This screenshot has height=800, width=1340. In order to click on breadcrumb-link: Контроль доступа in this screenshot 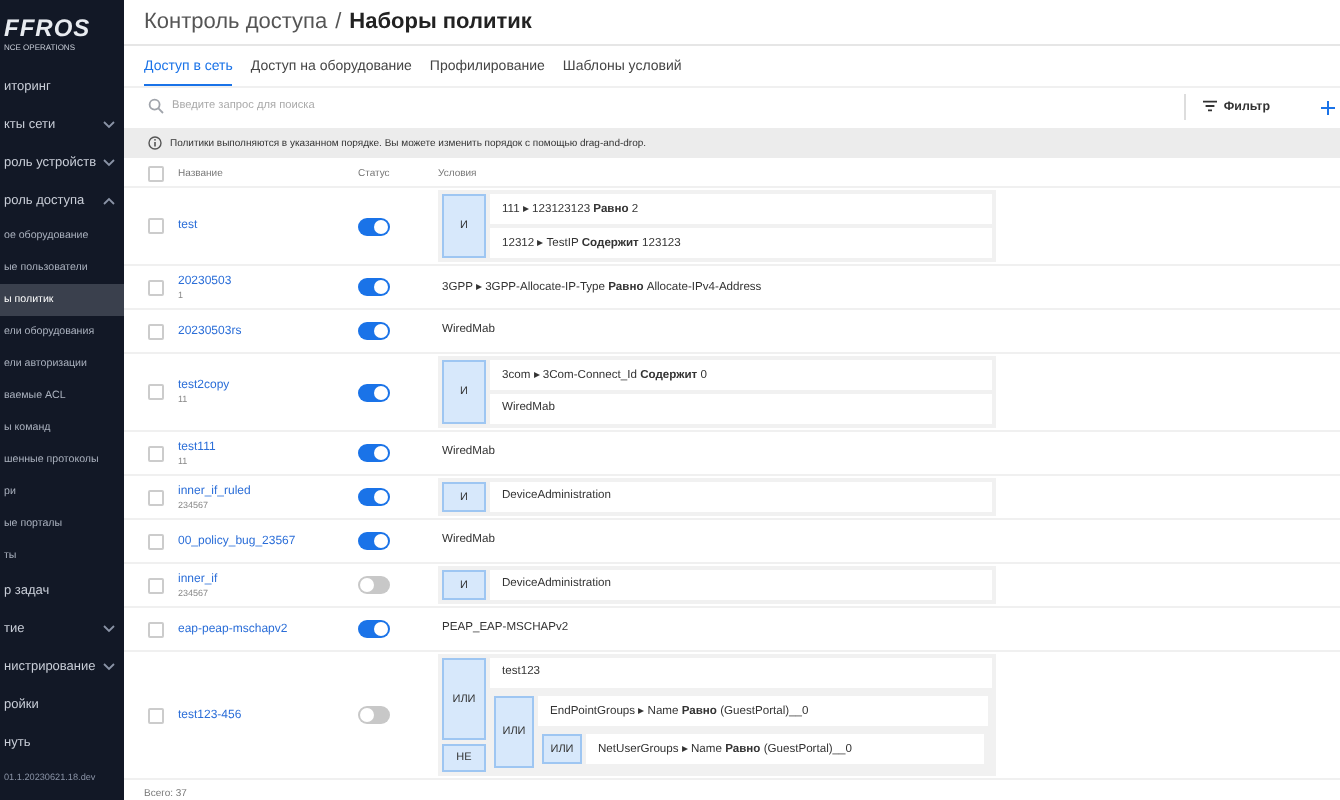, I will do `click(236, 21)`.